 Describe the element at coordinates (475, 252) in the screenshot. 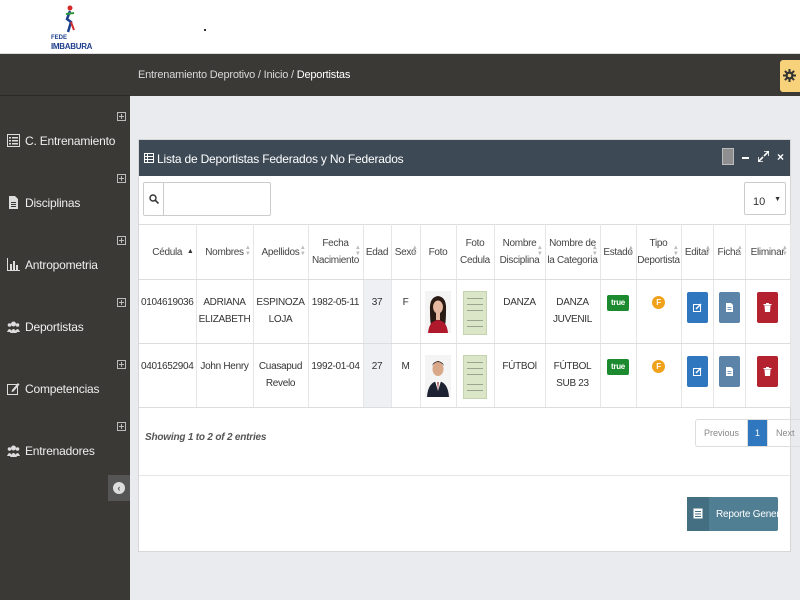

I see `col-header-foto-cedula: Foto Cedula` at that location.